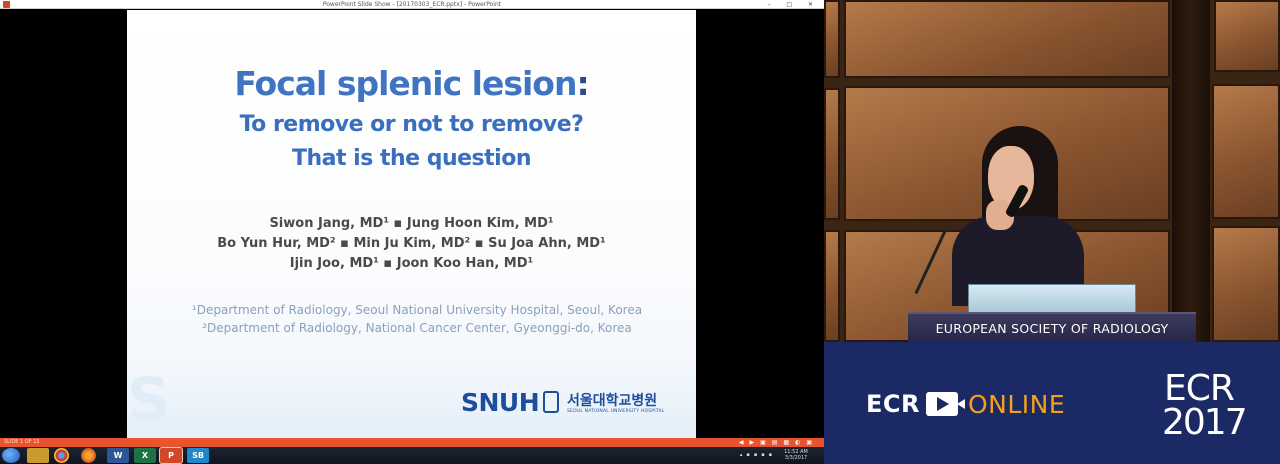 Image resolution: width=1280 pixels, height=464 pixels. Describe the element at coordinates (796, 458) in the screenshot. I see `clock-date: 3/3/2017` at that location.